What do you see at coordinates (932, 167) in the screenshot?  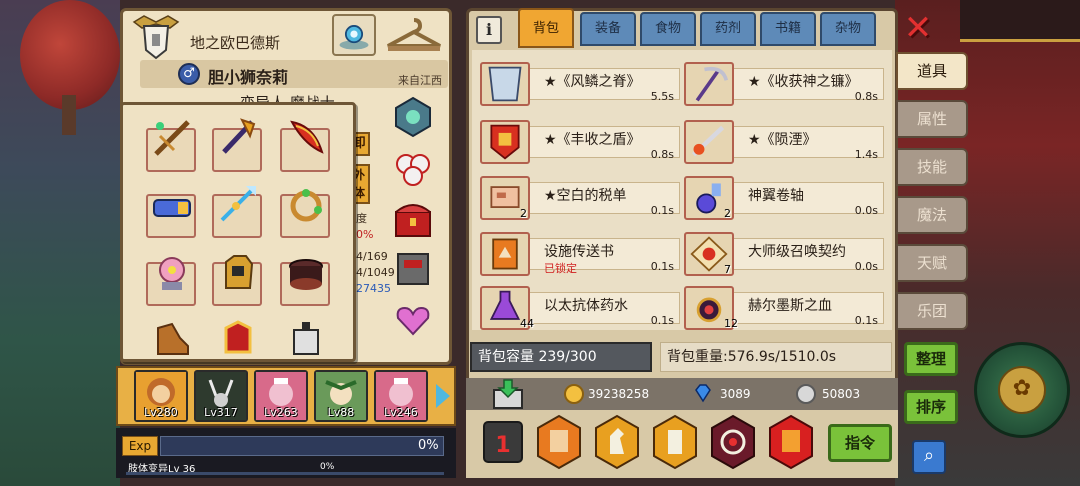 I see `side-tab-skills: 技能` at bounding box center [932, 167].